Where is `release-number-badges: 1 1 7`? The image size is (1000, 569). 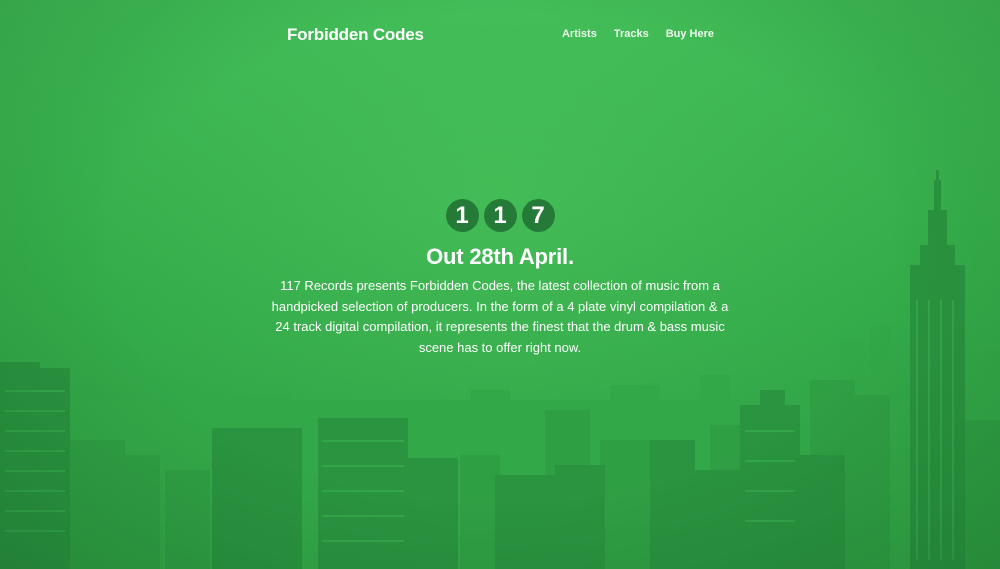 release-number-badges: 1 1 7 is located at coordinates (500, 215).